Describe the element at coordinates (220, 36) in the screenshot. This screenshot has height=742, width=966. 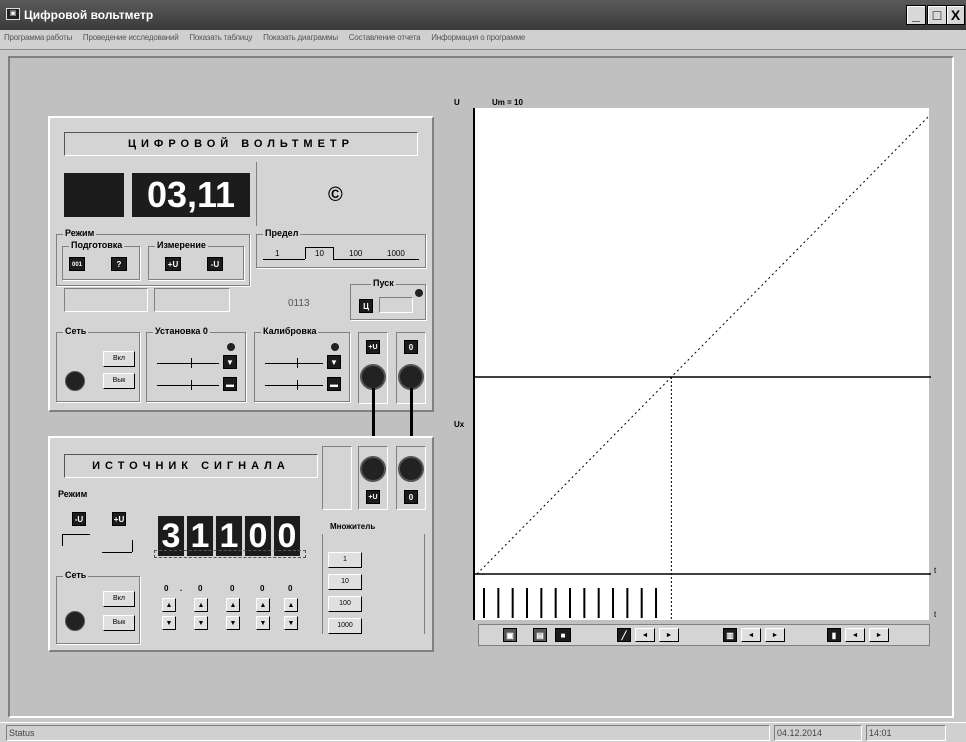
I see `menu-table: Показать таблицу` at that location.